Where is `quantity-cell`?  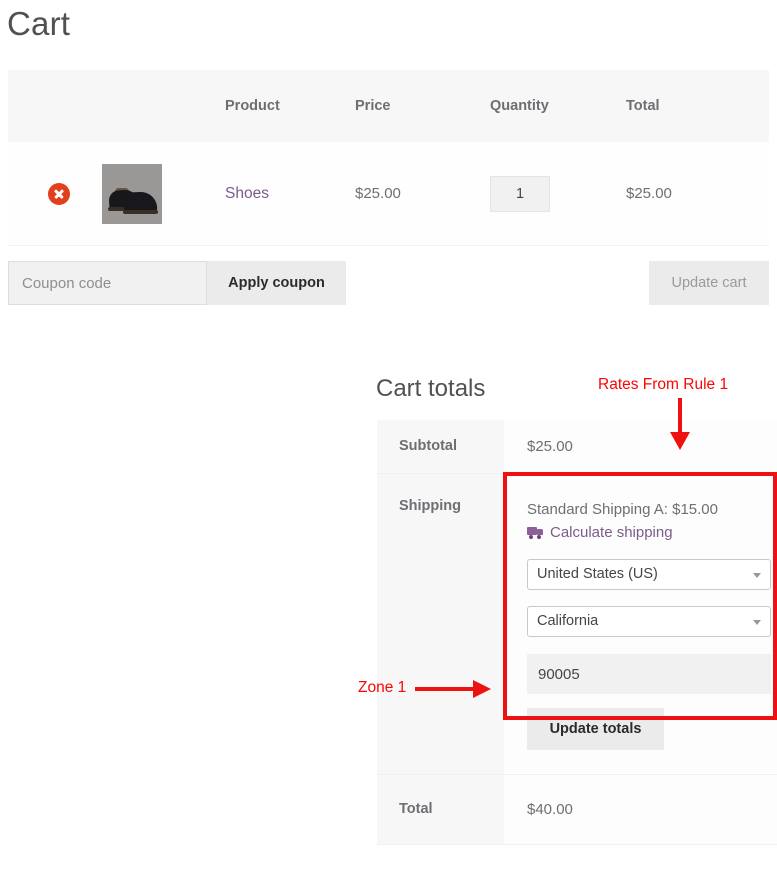
quantity-cell is located at coordinates (558, 193).